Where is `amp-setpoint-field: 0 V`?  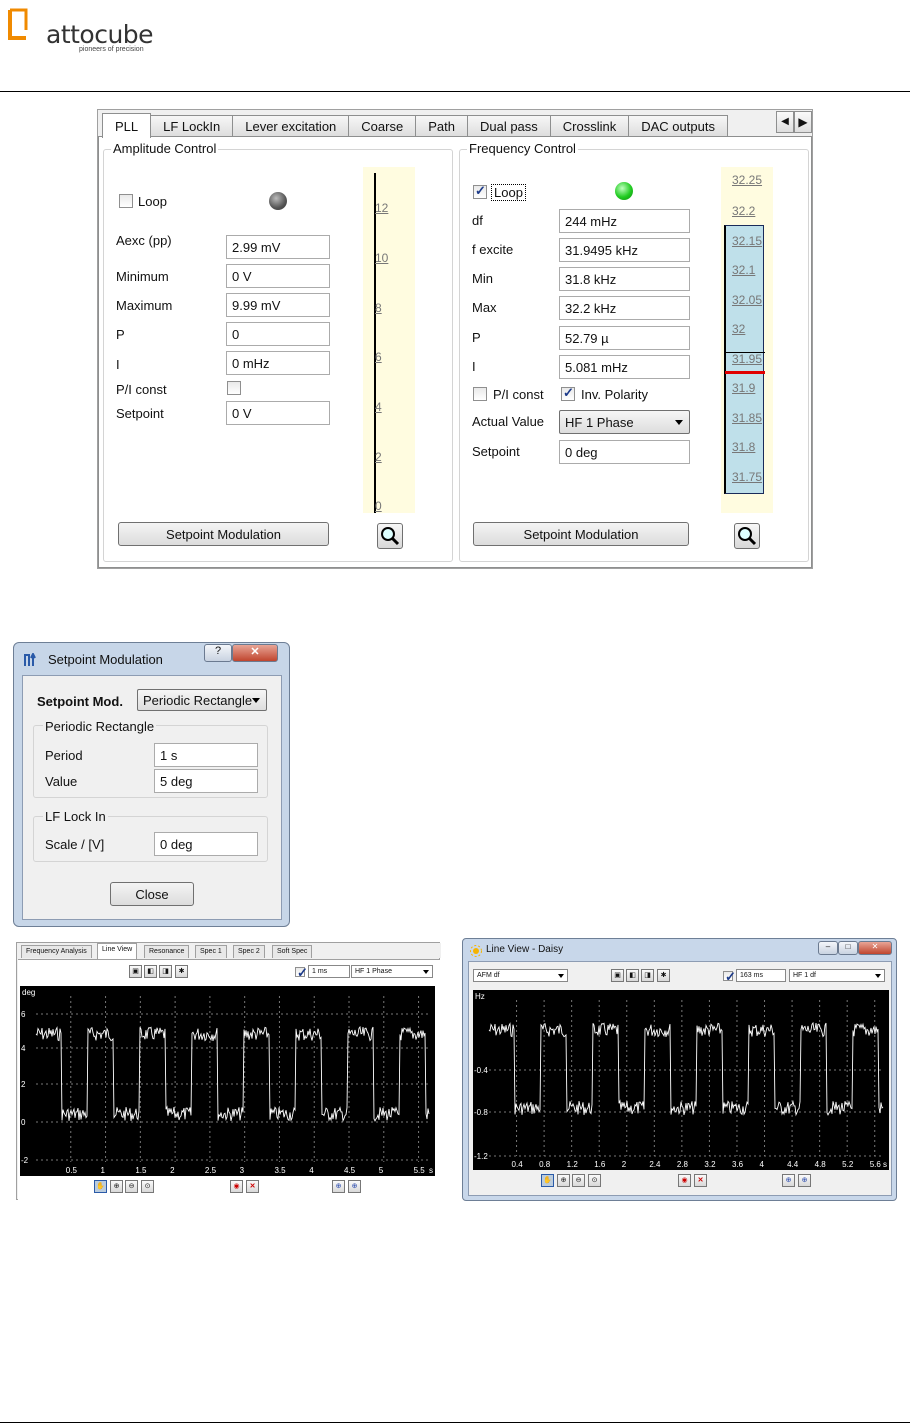
amp-setpoint-field: 0 V is located at coordinates (278, 413).